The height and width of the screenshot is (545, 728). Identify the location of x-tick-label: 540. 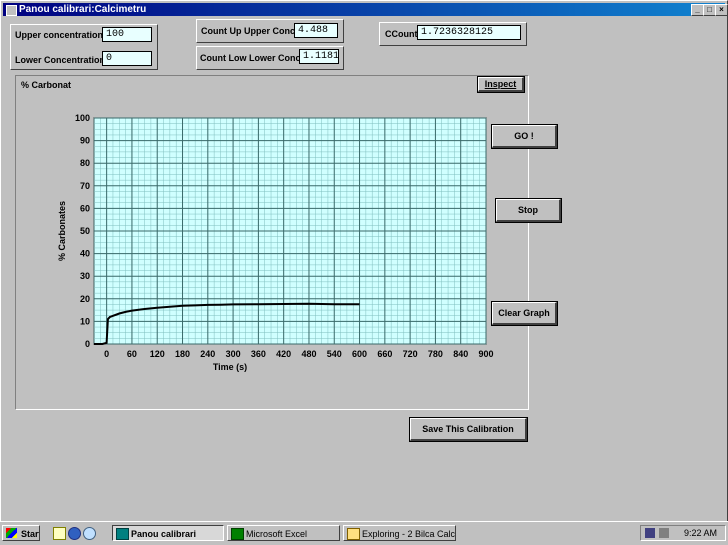
(334, 354).